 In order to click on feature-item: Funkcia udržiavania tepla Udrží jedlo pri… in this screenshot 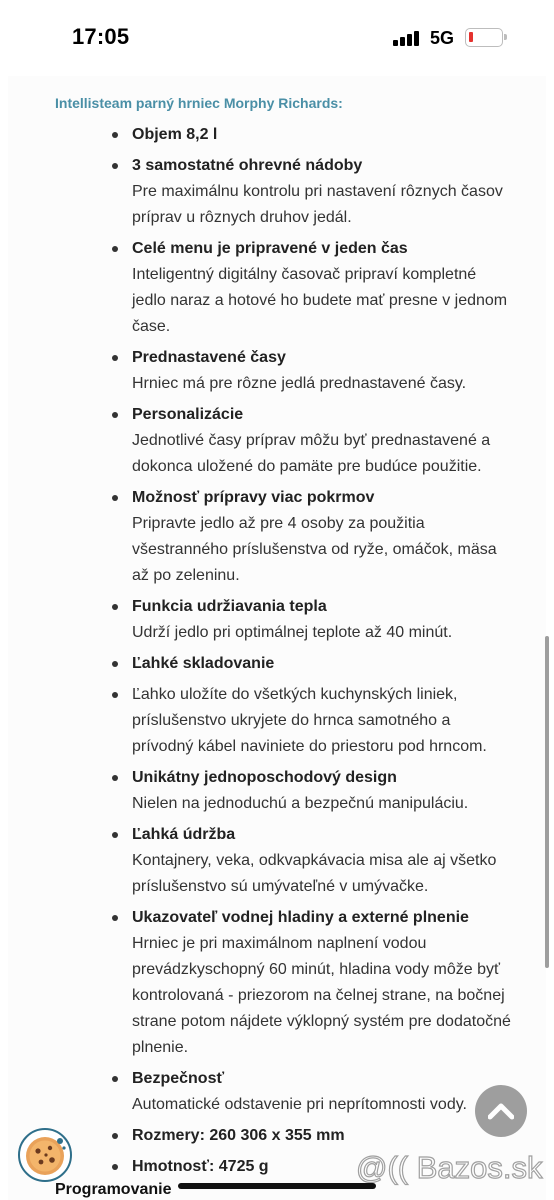, I will do `click(277, 620)`.